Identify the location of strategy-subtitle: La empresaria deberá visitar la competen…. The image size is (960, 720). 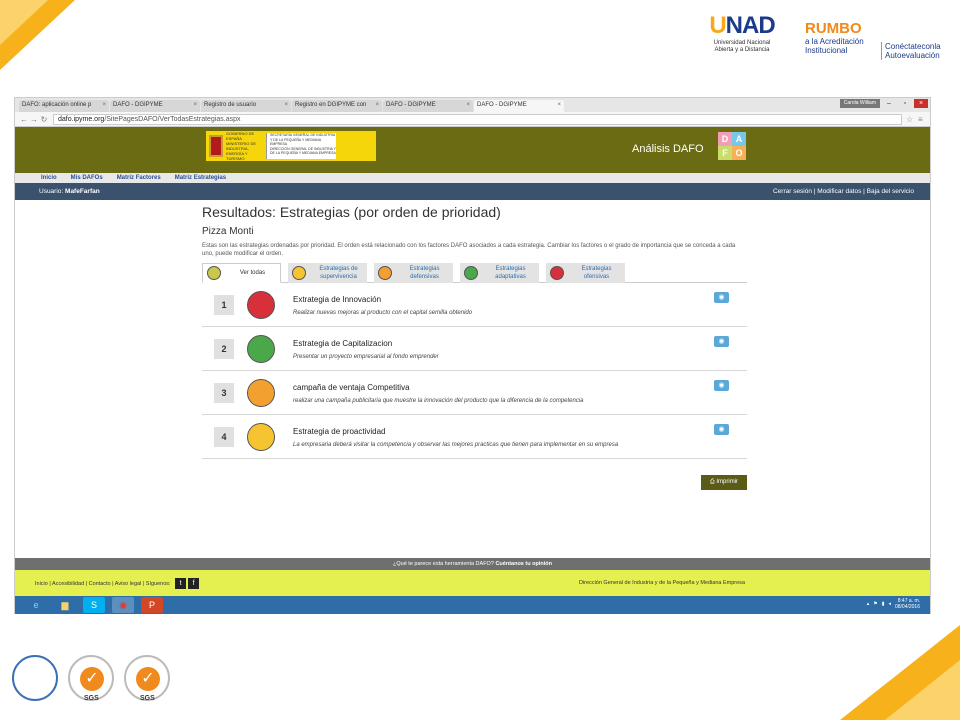
(456, 445).